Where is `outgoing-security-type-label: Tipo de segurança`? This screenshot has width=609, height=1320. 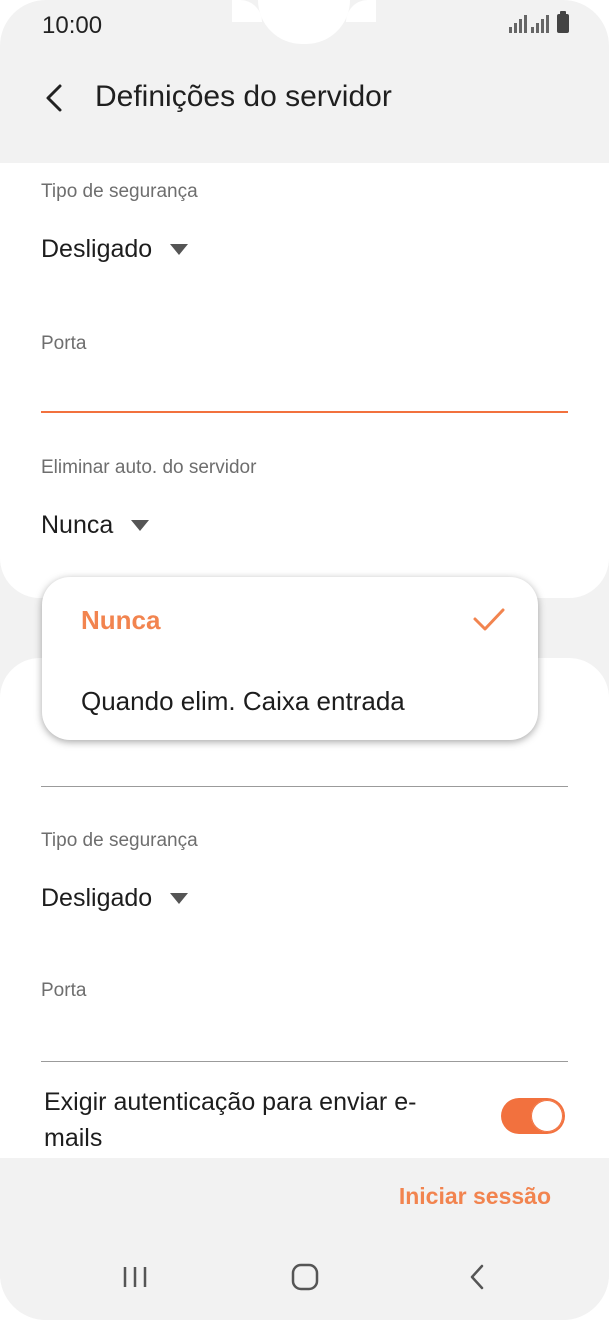
outgoing-security-type-label: Tipo de segurança is located at coordinates (119, 840).